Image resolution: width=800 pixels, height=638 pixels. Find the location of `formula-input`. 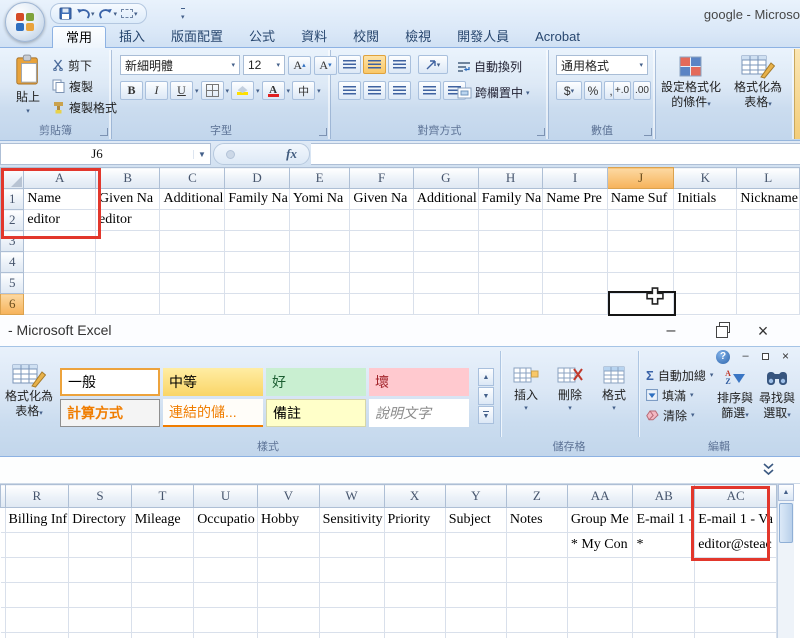

formula-input is located at coordinates (555, 154).